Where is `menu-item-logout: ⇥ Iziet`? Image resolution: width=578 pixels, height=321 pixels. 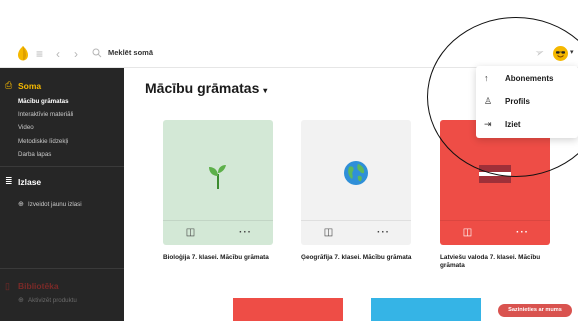 menu-item-logout: ⇥ Iziet is located at coordinates (527, 125).